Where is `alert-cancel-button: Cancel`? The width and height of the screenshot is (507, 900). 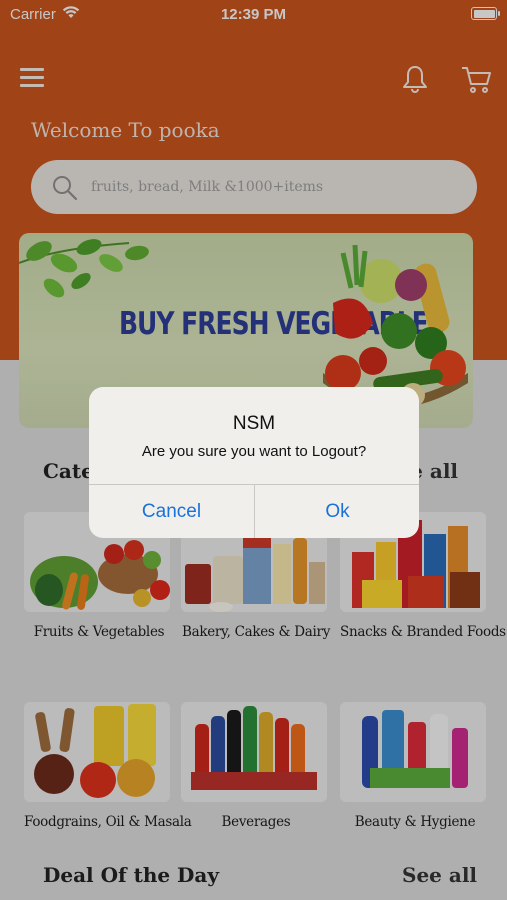 alert-cancel-button: Cancel is located at coordinates (171, 511).